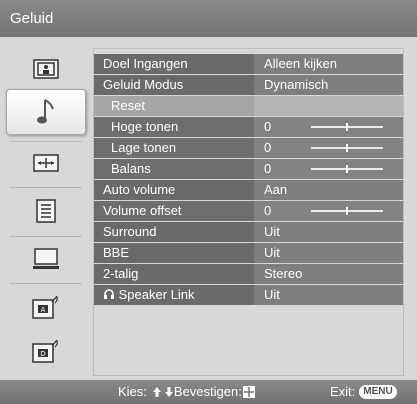  Describe the element at coordinates (328, 190) in the screenshot. I see `row-value: Aan` at that location.